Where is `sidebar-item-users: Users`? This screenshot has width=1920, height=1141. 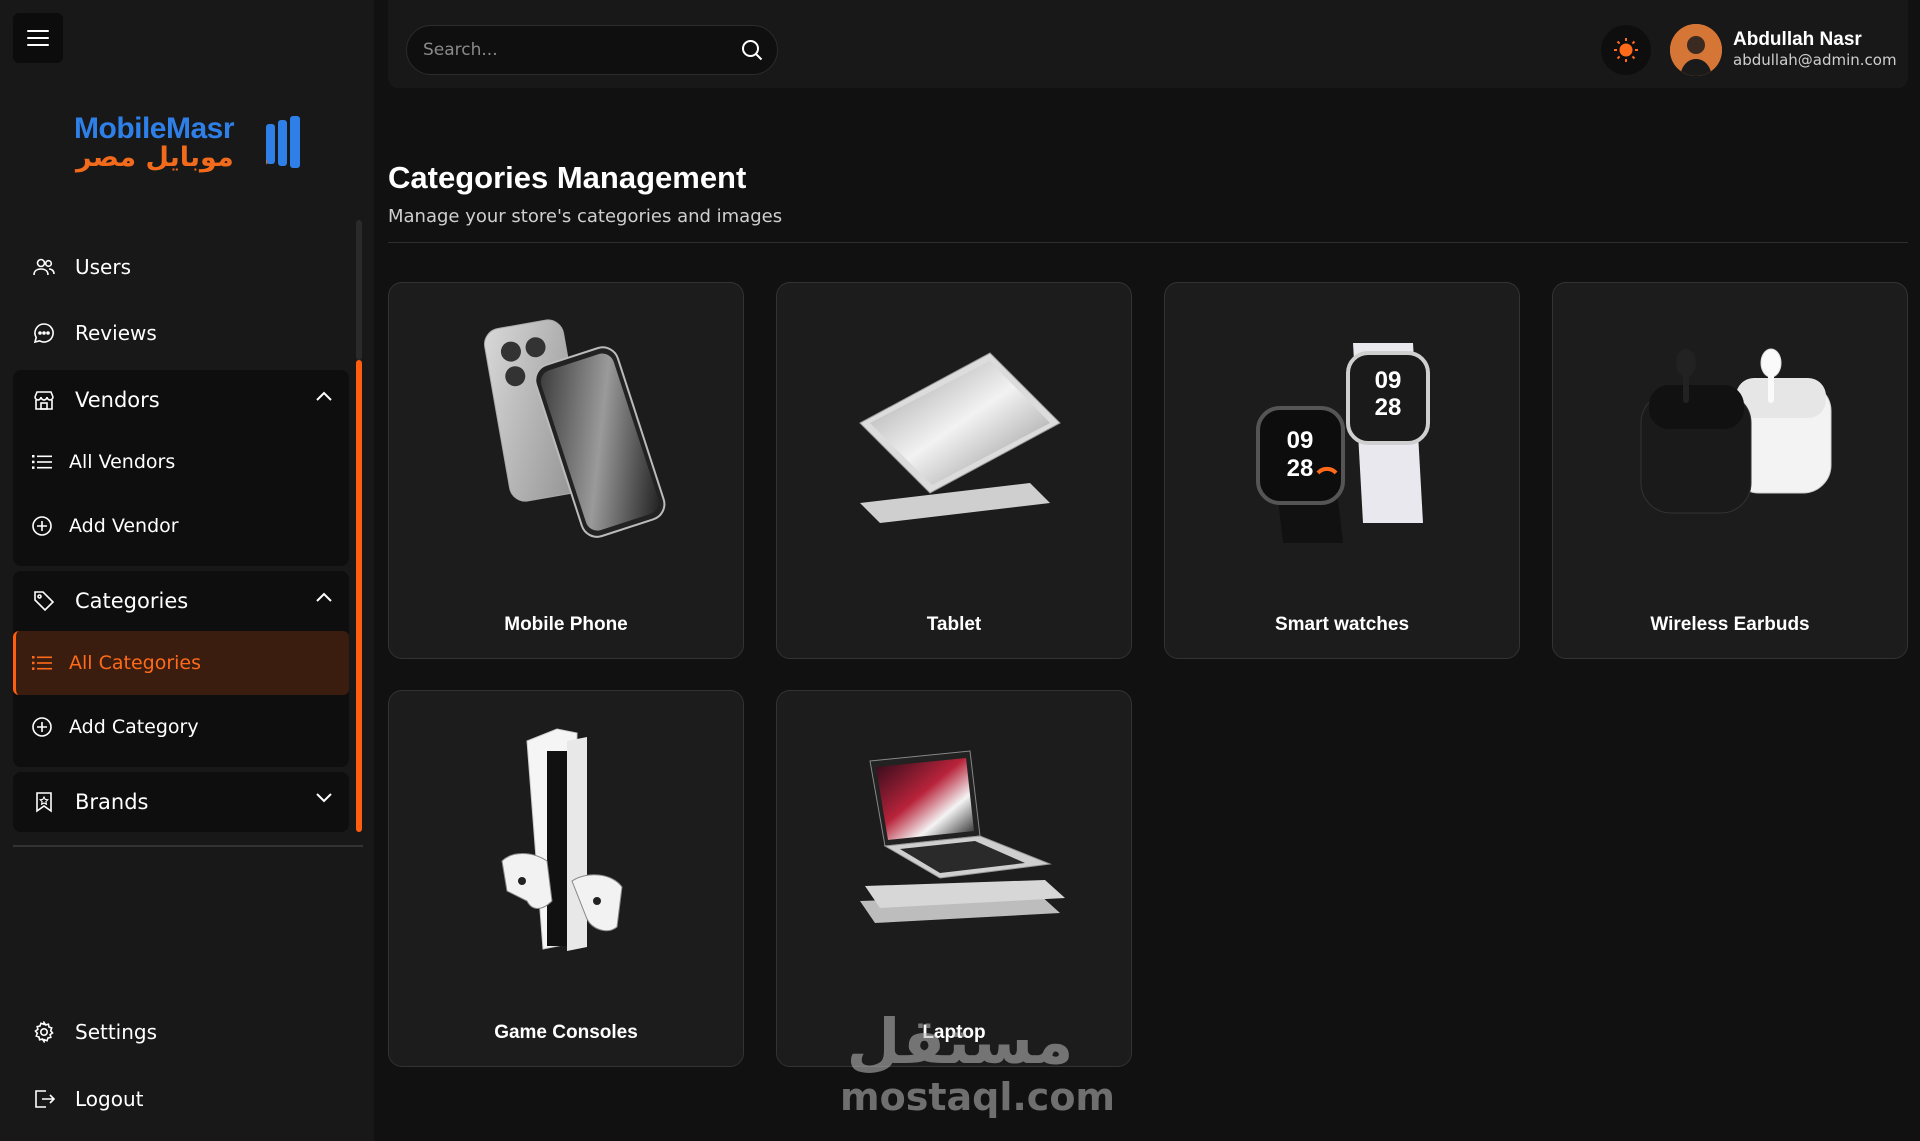 sidebar-item-users: Users is located at coordinates (181, 267).